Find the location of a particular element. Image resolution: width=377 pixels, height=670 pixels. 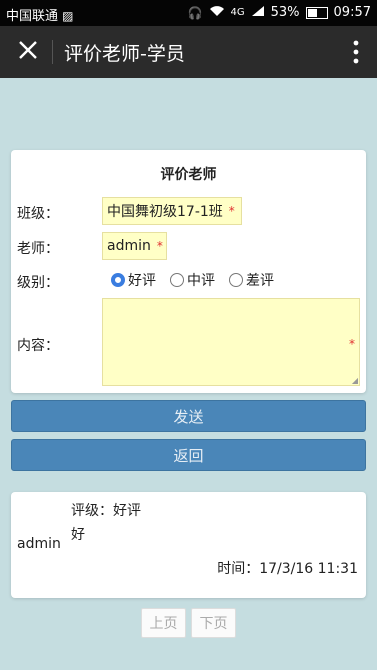

battery-icon is located at coordinates (316, 12).